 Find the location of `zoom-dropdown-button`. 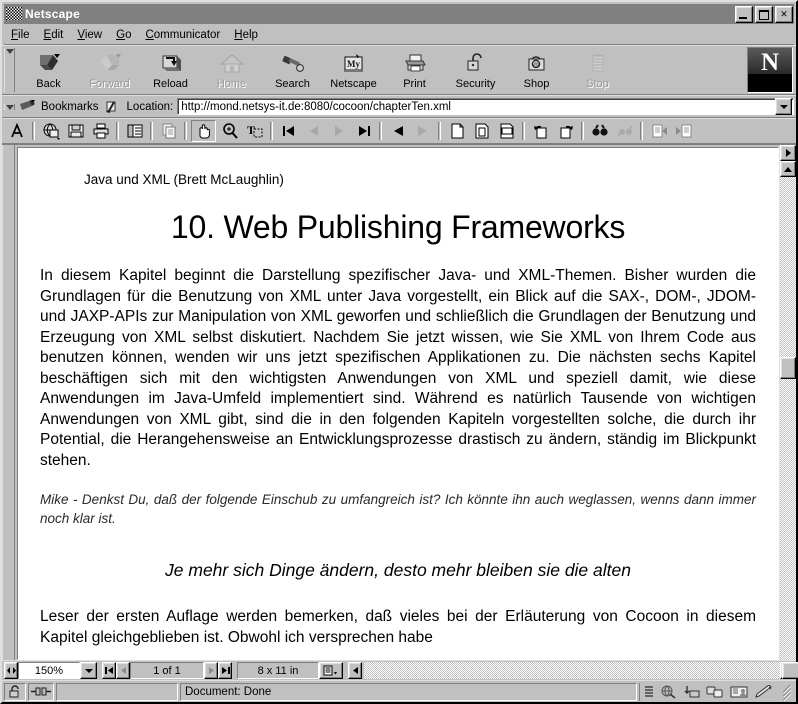

zoom-dropdown-button is located at coordinates (88, 670).